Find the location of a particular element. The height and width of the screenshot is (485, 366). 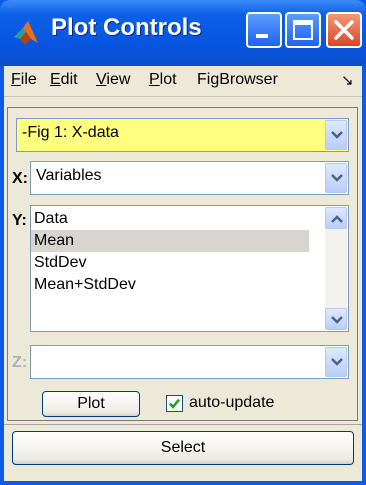

select-button: Select is located at coordinates (183, 448).